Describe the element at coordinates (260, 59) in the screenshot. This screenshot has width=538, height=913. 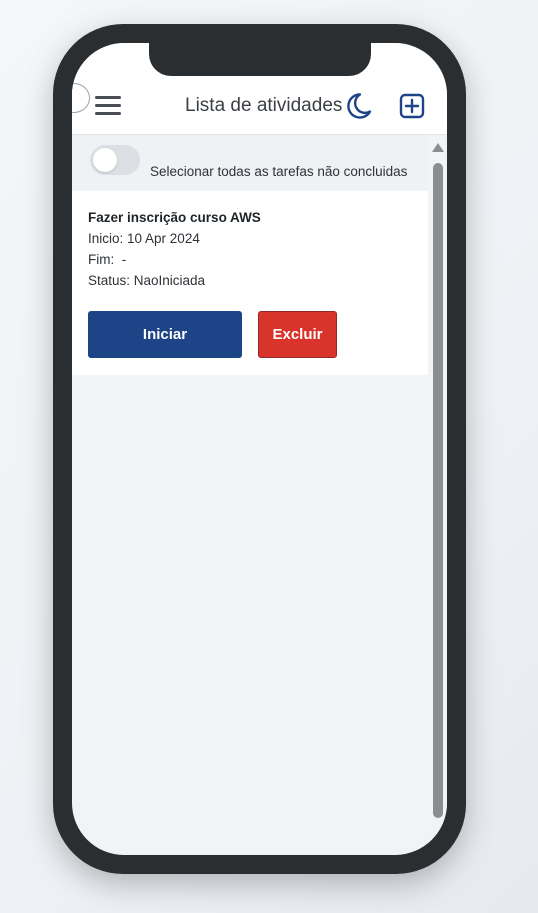
I see `phone-notch` at that location.